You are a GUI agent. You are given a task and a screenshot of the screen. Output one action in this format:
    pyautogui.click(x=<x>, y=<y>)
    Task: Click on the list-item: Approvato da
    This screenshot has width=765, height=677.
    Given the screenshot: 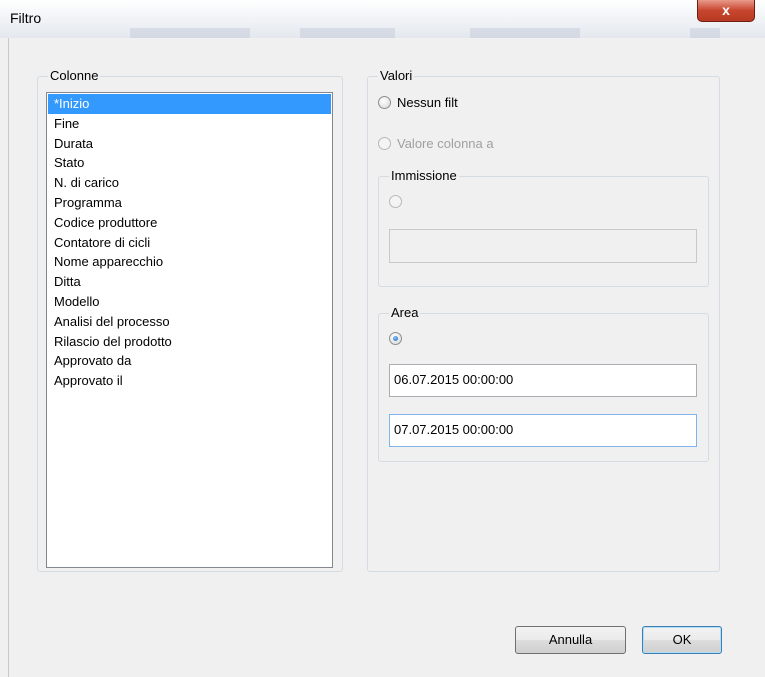 What is the action you would take?
    pyautogui.click(x=189, y=361)
    